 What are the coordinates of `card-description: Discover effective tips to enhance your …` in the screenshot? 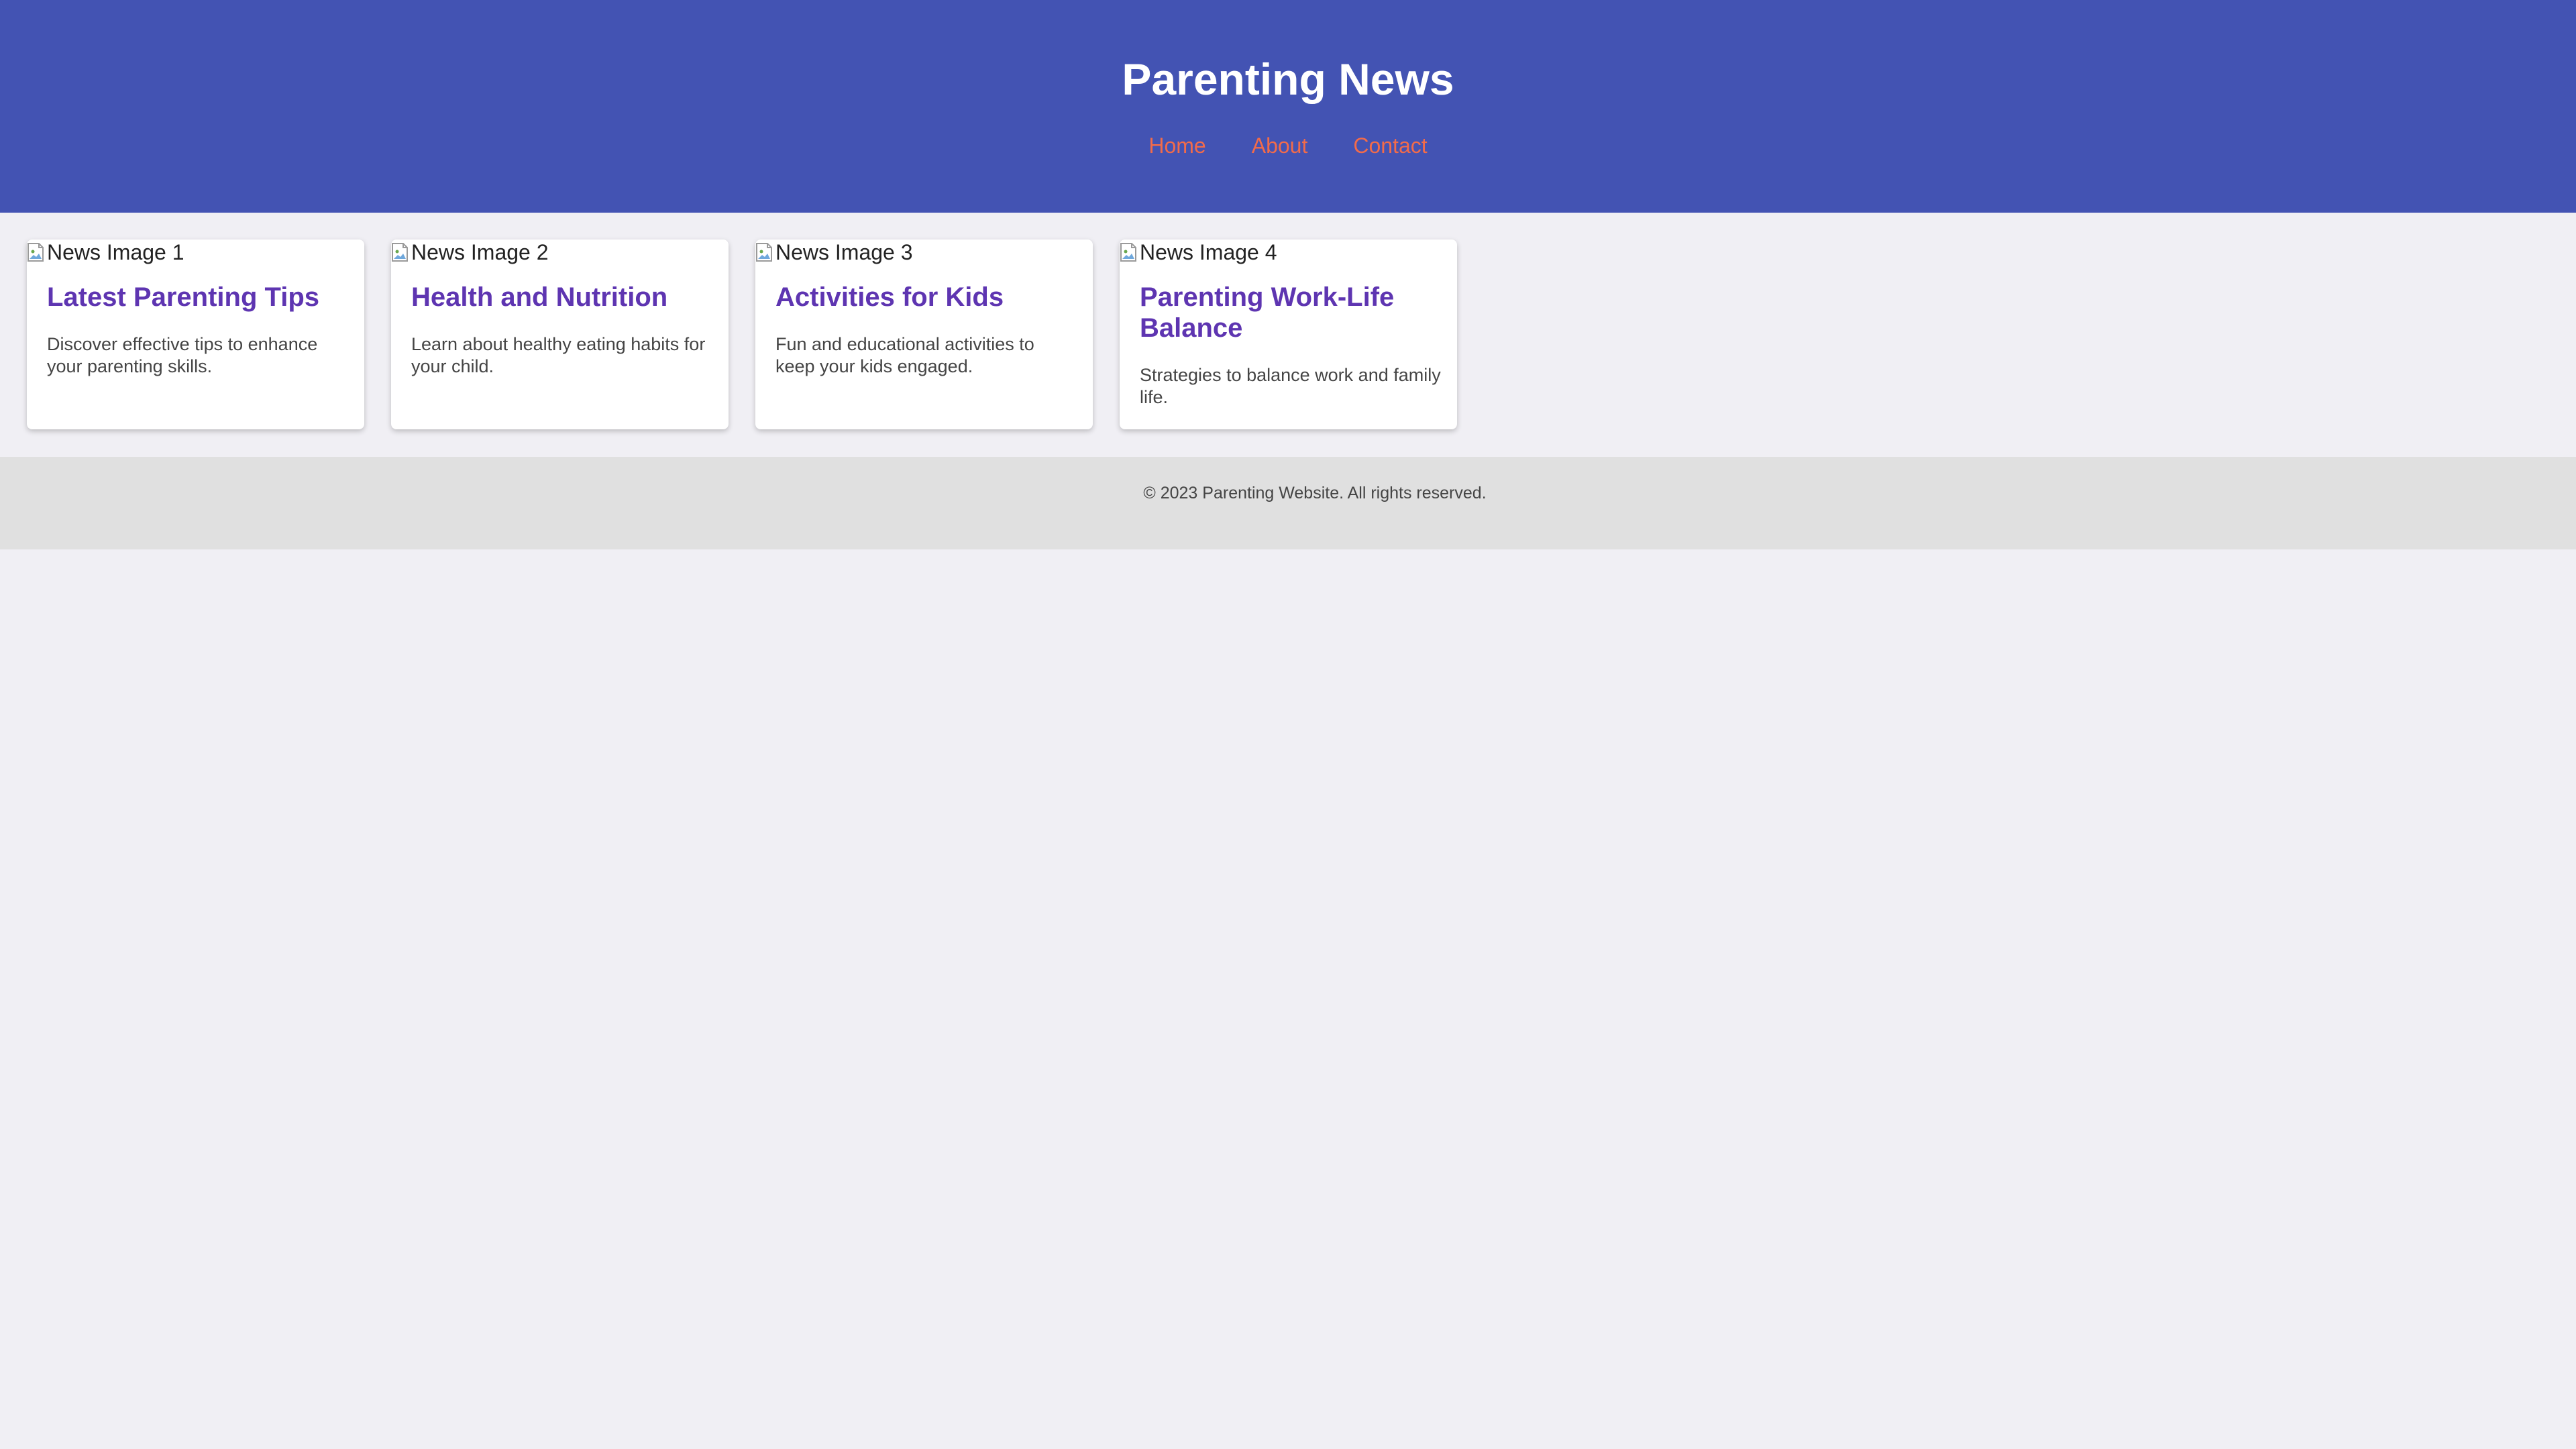 It's located at (182, 355).